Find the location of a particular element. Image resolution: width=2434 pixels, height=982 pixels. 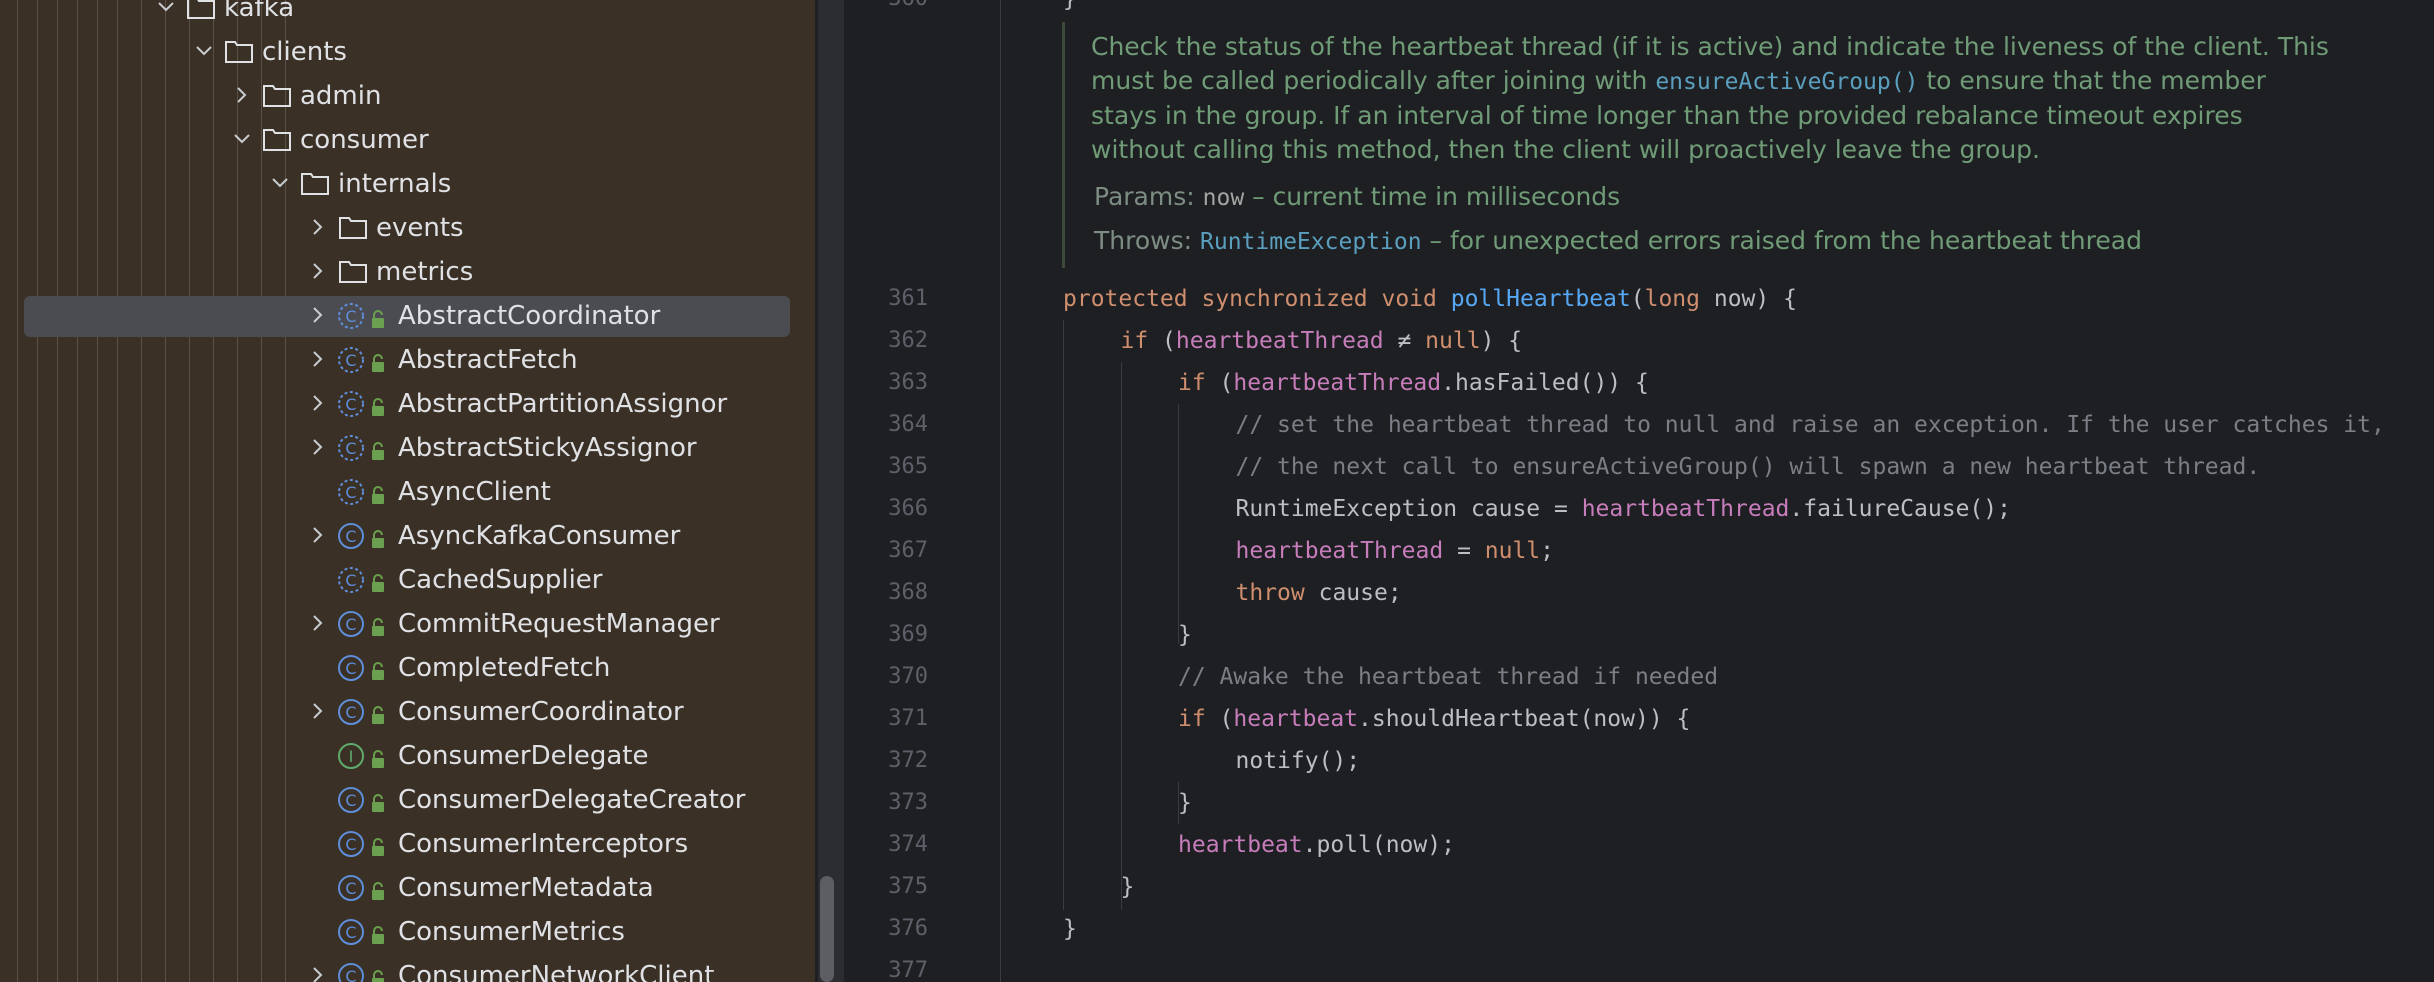

line-number: 376 is located at coordinates (908, 928).